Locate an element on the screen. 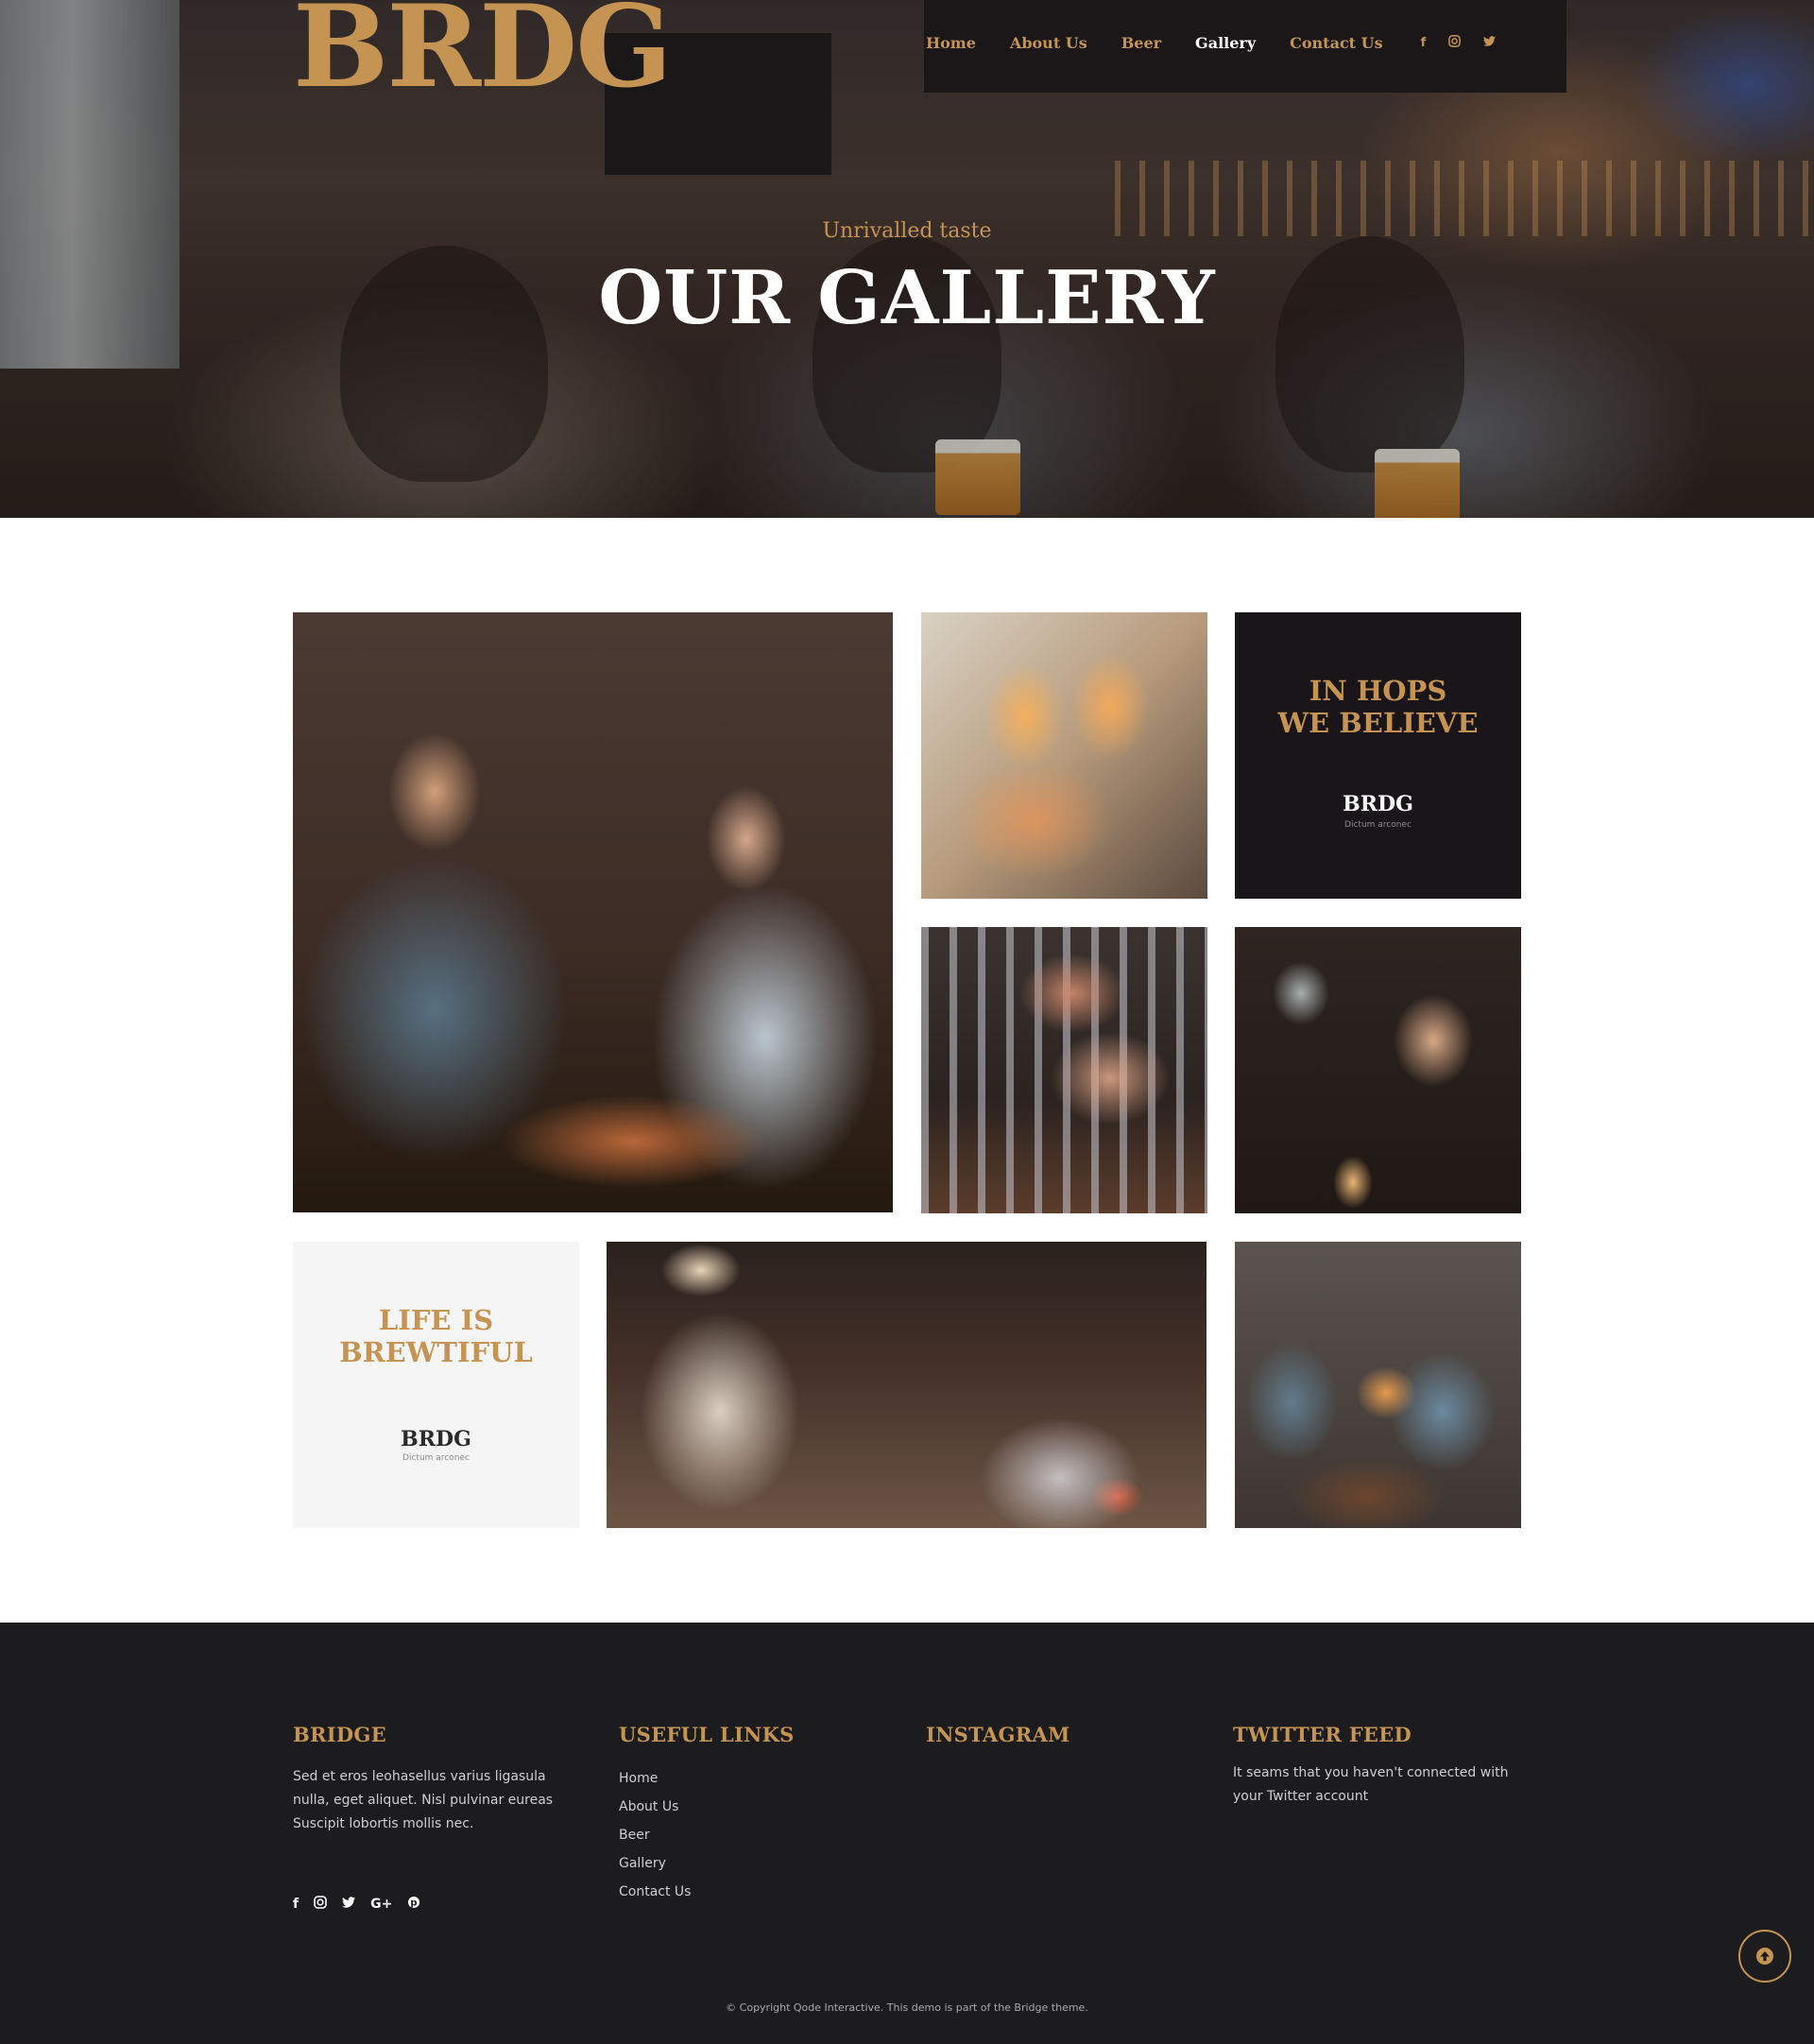  footer-column-instagram: INSTAGRAM is located at coordinates (1058, 1734).